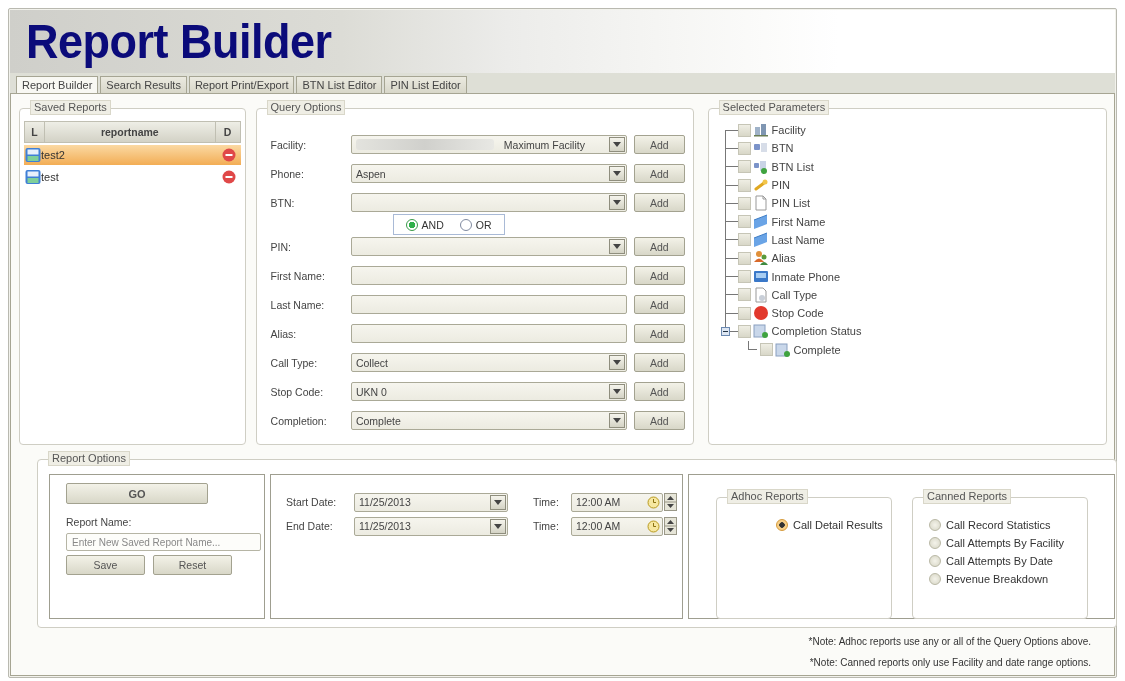 This screenshot has height=681, width=1125. Describe the element at coordinates (997, 578) in the screenshot. I see `radio-label: Revenue Breakdown` at that location.